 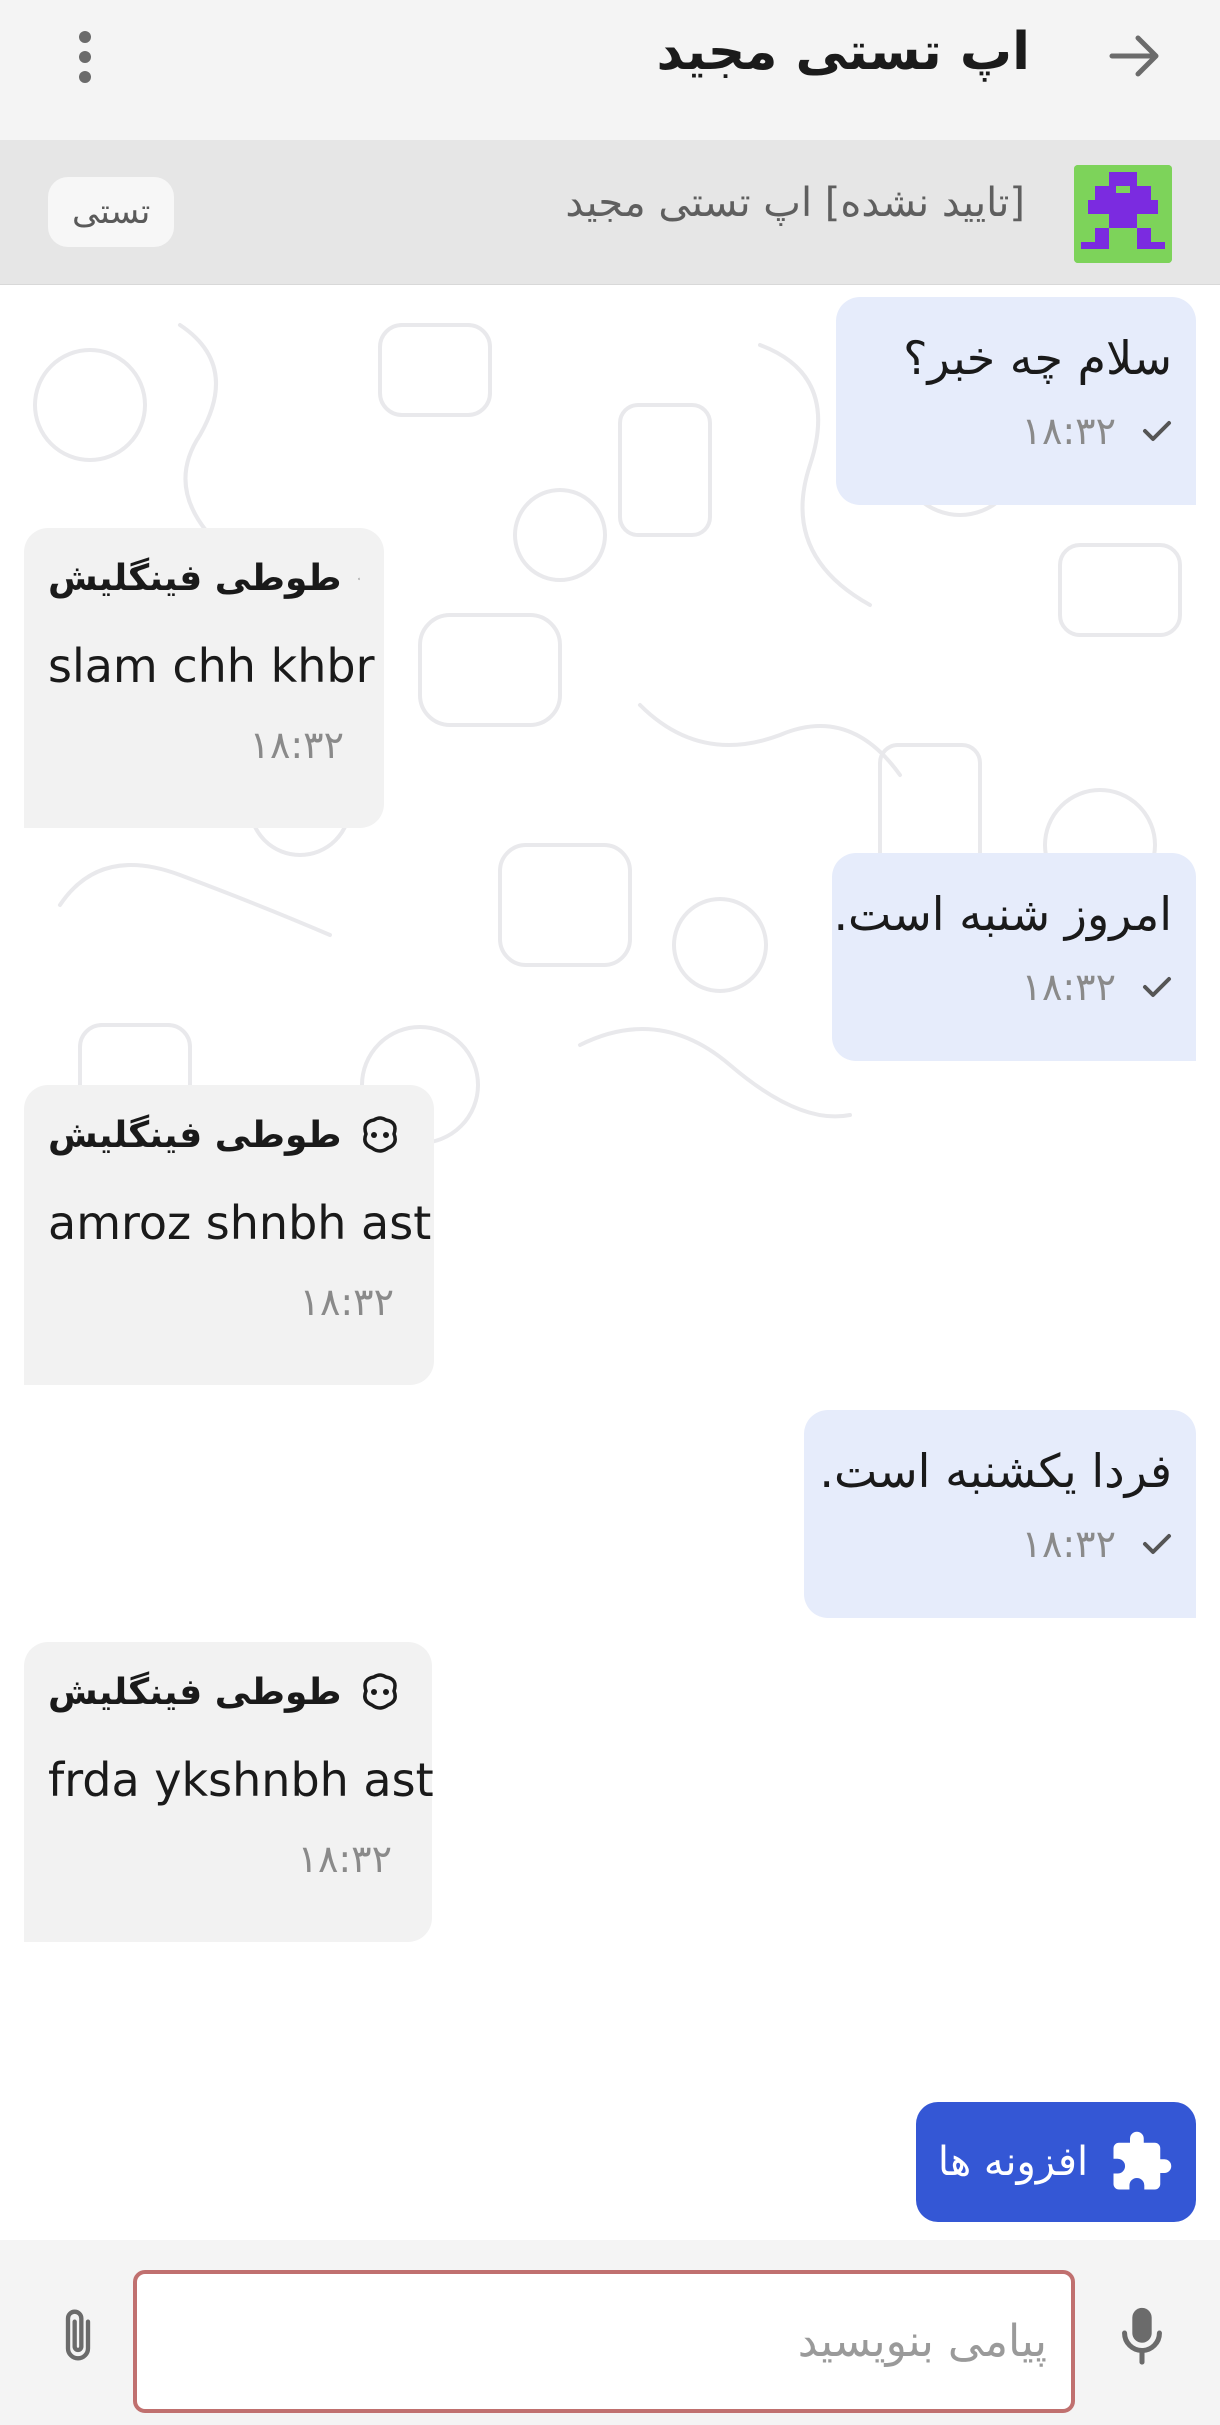 I want to click on incoming-message: طوطی فینگلیش frda ykshnbh ast ۱۸:۳۲, so click(x=229, y=1792).